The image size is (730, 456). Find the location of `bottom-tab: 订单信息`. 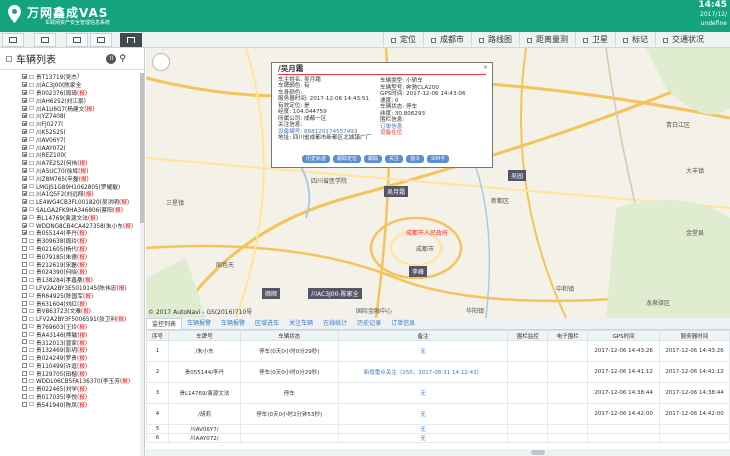

bottom-tab: 订单信息 is located at coordinates (403, 323).